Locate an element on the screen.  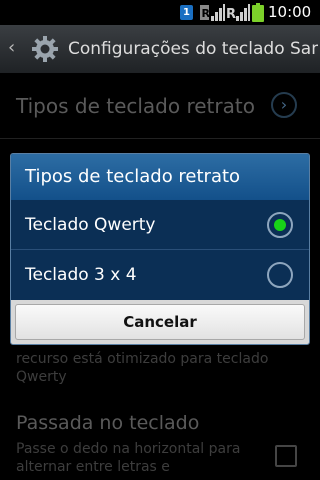
radio-selected is located at coordinates (280, 225).